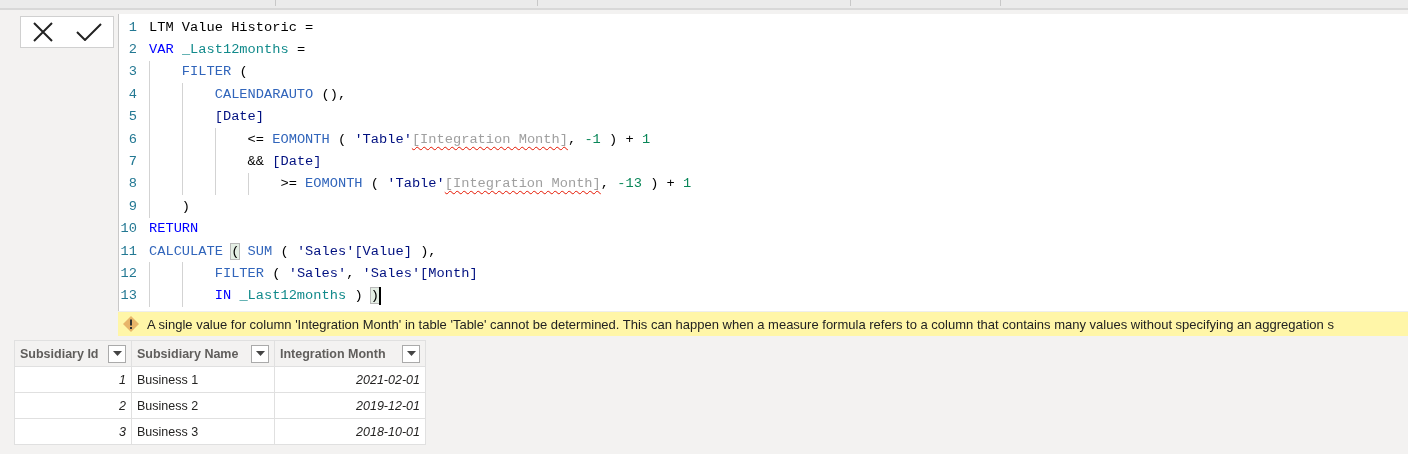  Describe the element at coordinates (131, 324) in the screenshot. I see `warning-icon` at that location.